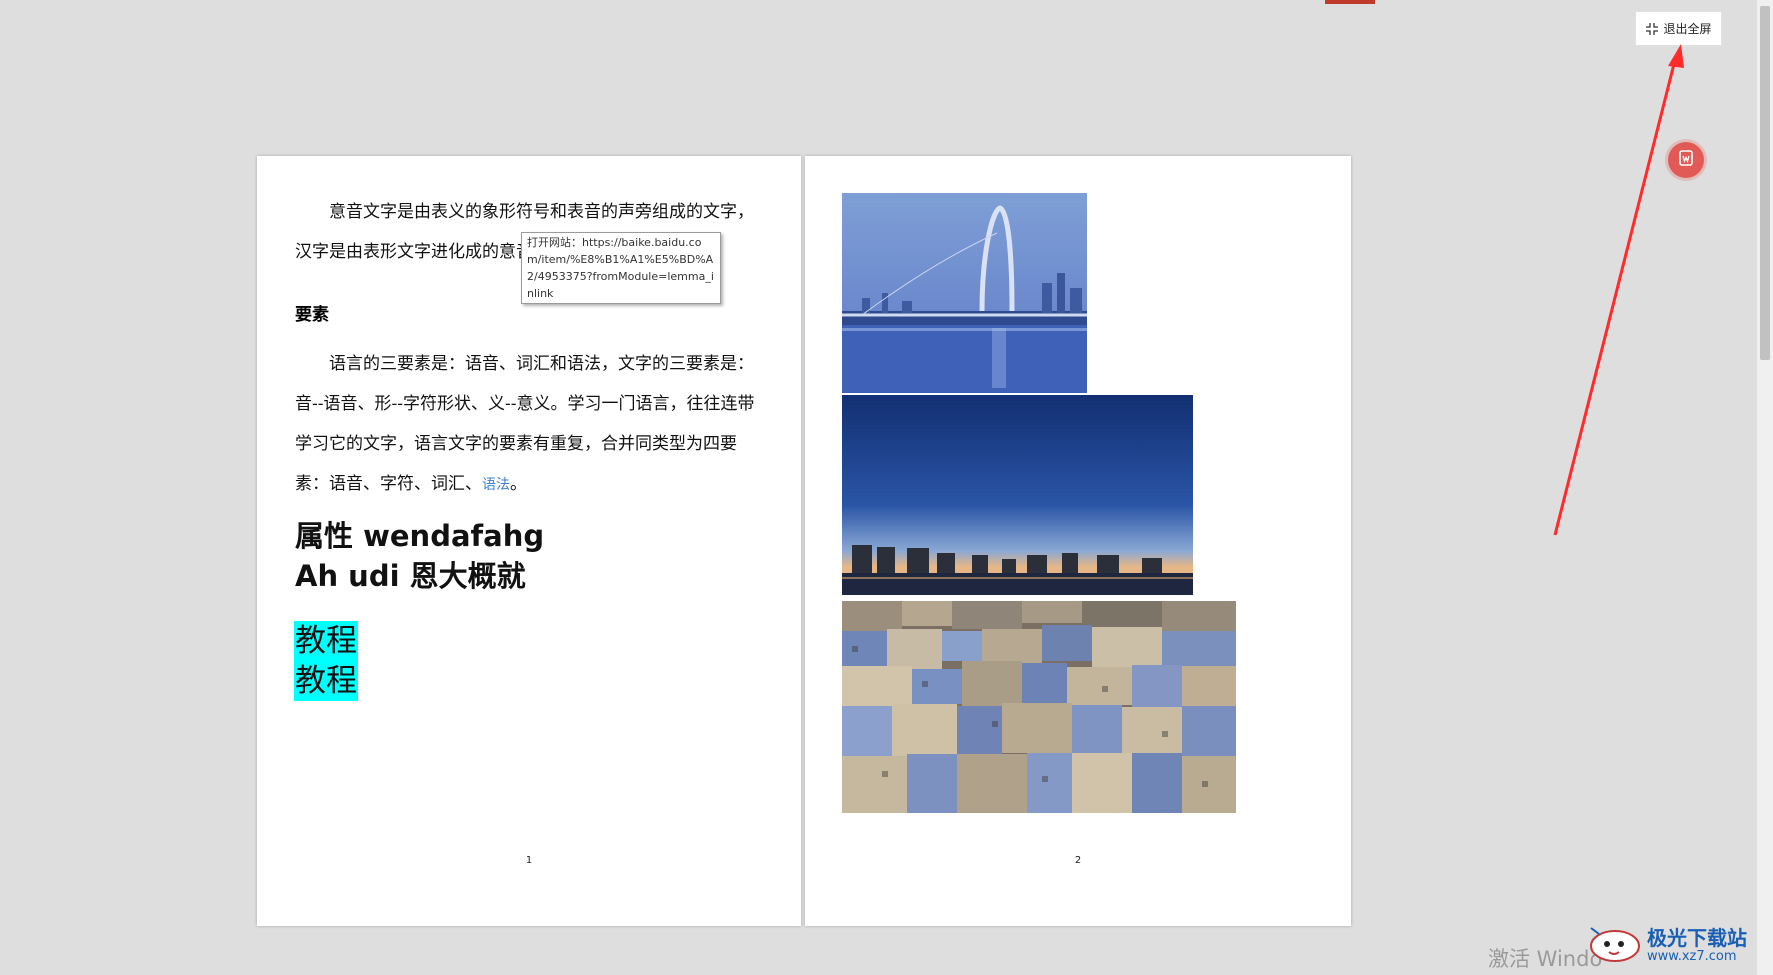 This screenshot has height=975, width=1773. What do you see at coordinates (496, 485) in the screenshot?
I see `grammar-link: 语法` at bounding box center [496, 485].